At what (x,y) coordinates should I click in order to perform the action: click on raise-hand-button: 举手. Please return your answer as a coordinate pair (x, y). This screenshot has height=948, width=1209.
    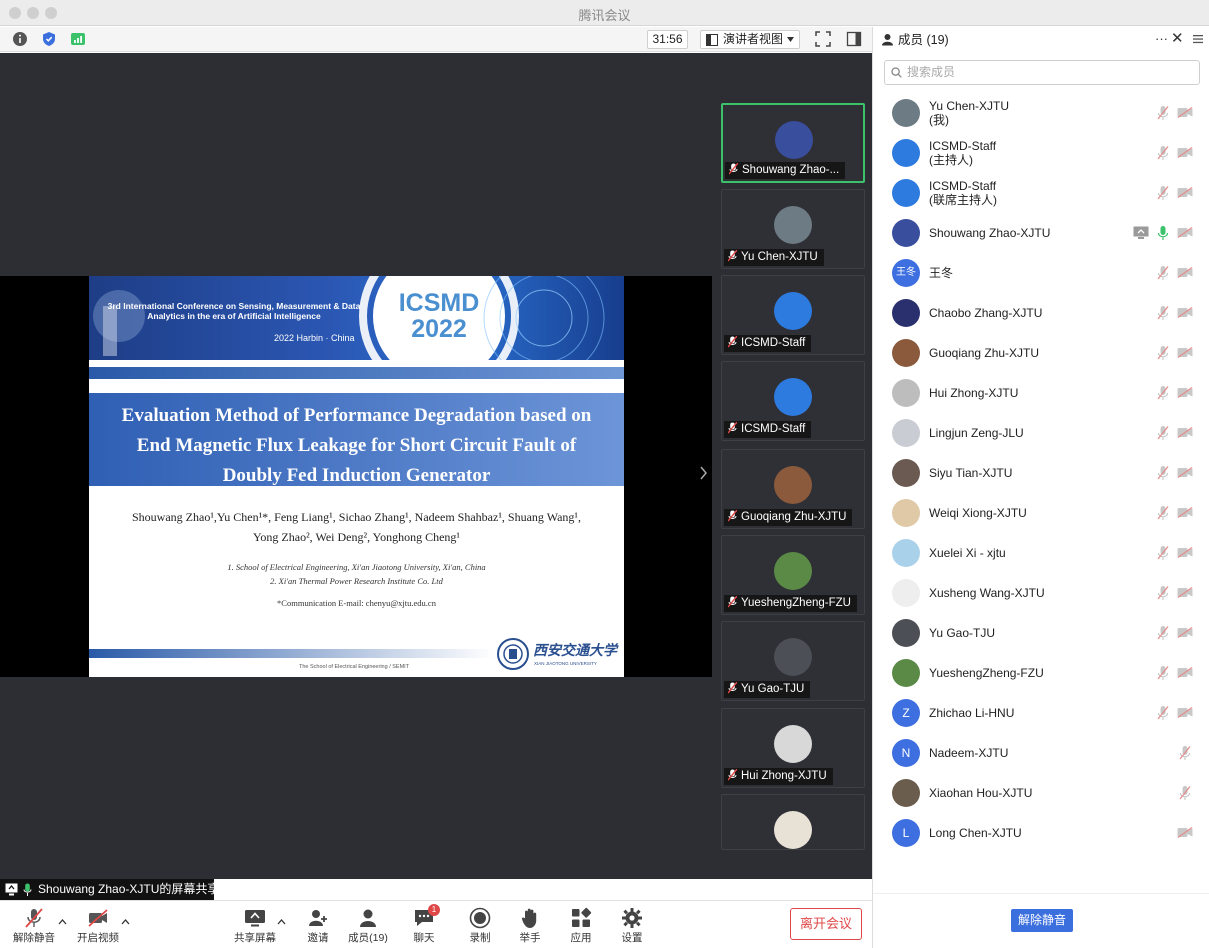
    Looking at the image, I should click on (530, 926).